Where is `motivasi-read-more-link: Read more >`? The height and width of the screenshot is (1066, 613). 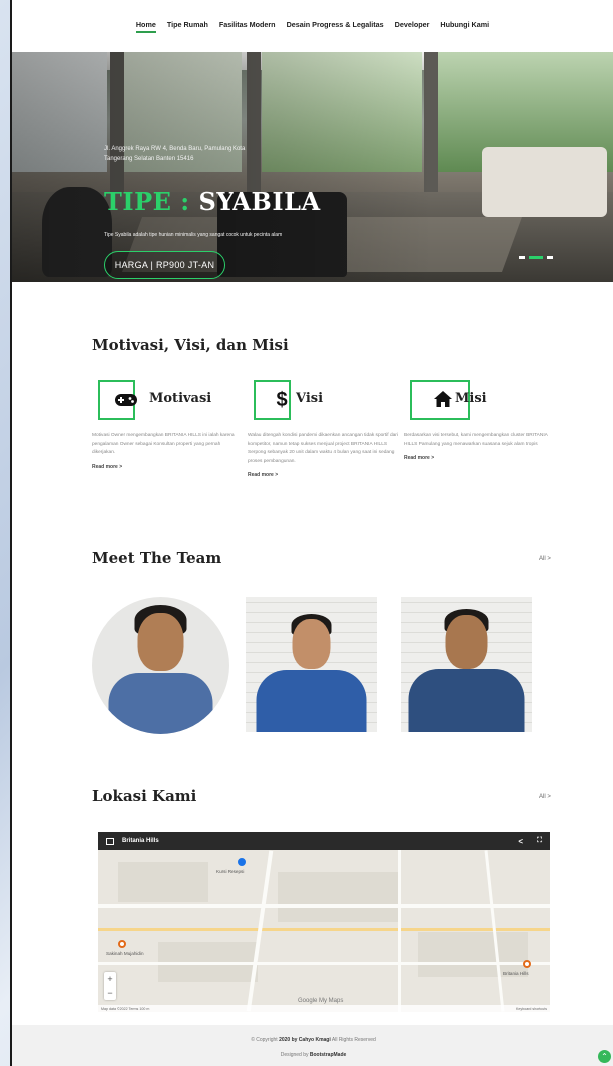
motivasi-read-more-link: Read more > is located at coordinates (167, 467).